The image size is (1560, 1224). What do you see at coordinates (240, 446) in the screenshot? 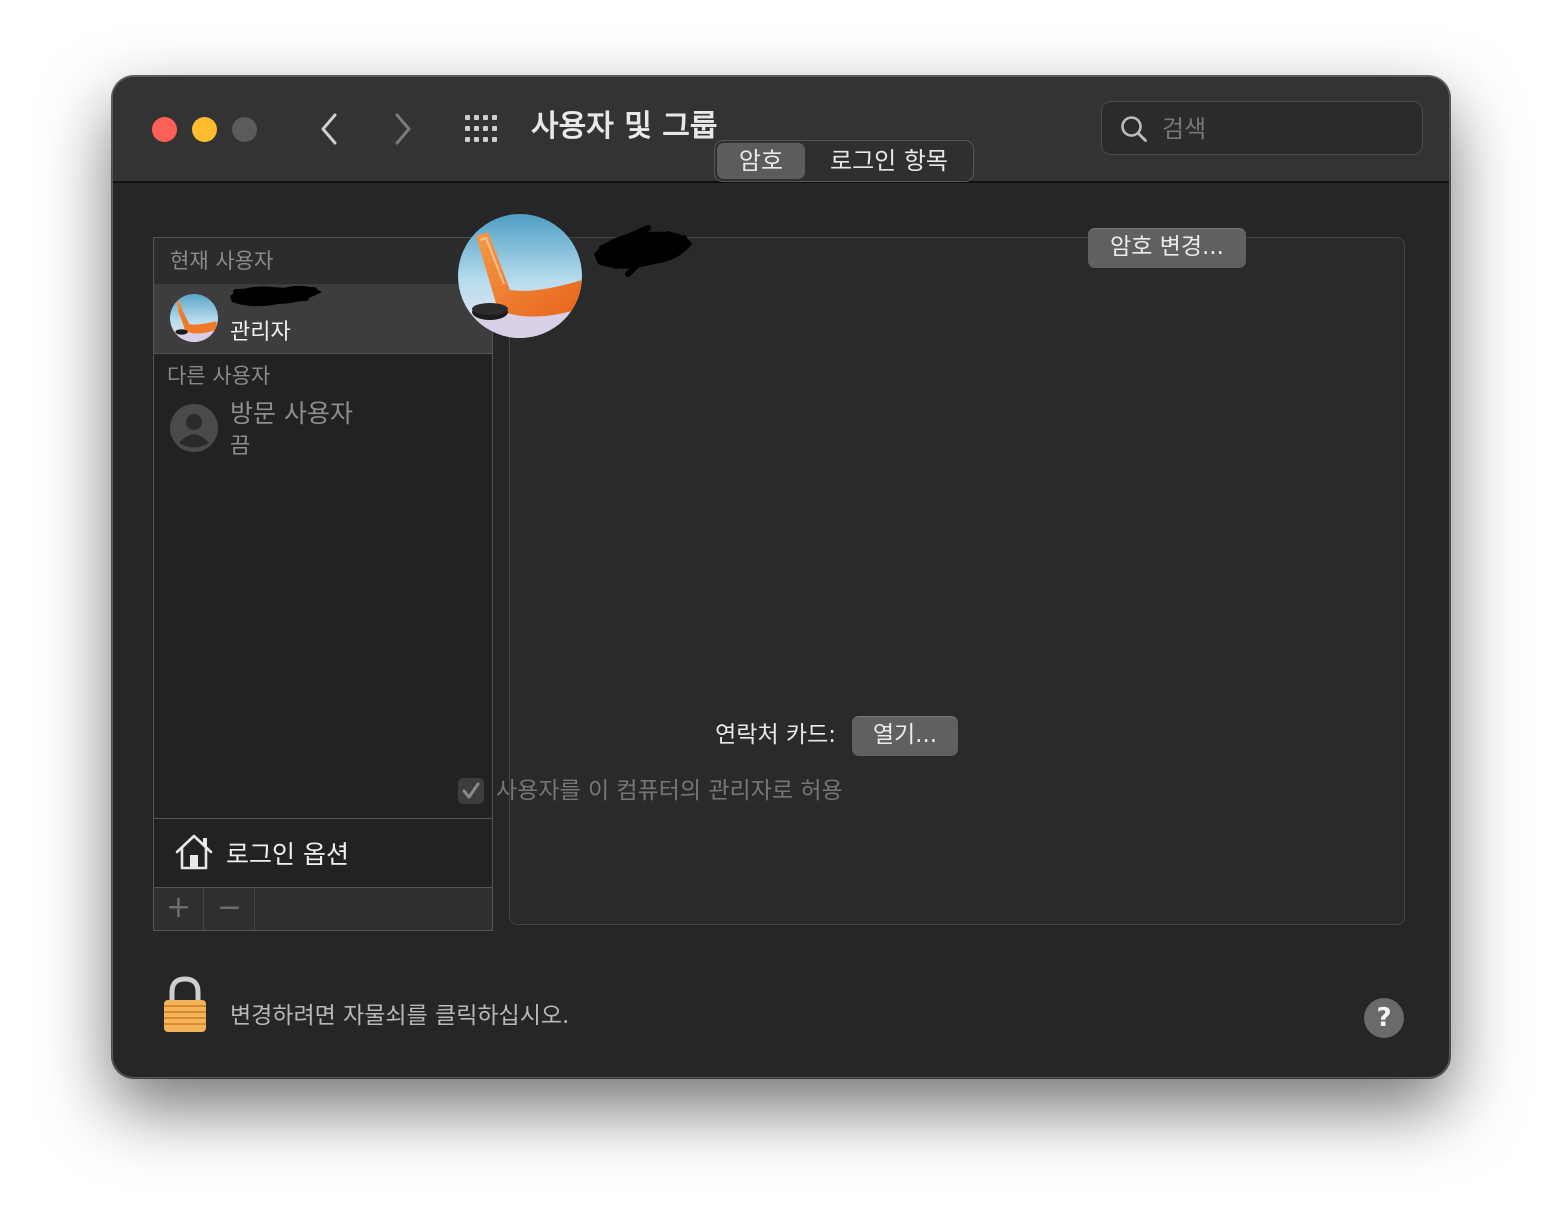
I see `guest-user-status: 끔` at bounding box center [240, 446].